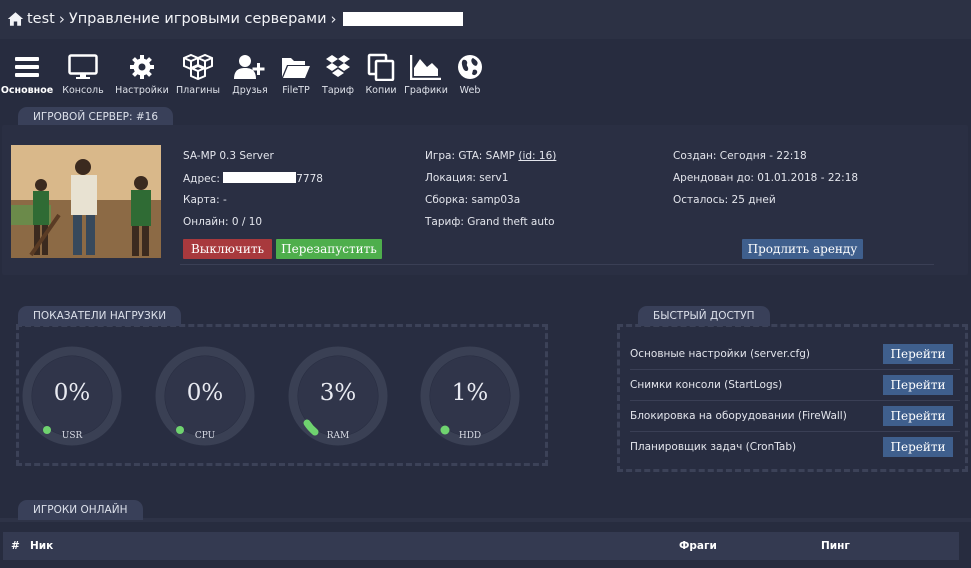 The height and width of the screenshot is (568, 971). What do you see at coordinates (201, 179) in the screenshot?
I see `address-label: Адрес:` at bounding box center [201, 179].